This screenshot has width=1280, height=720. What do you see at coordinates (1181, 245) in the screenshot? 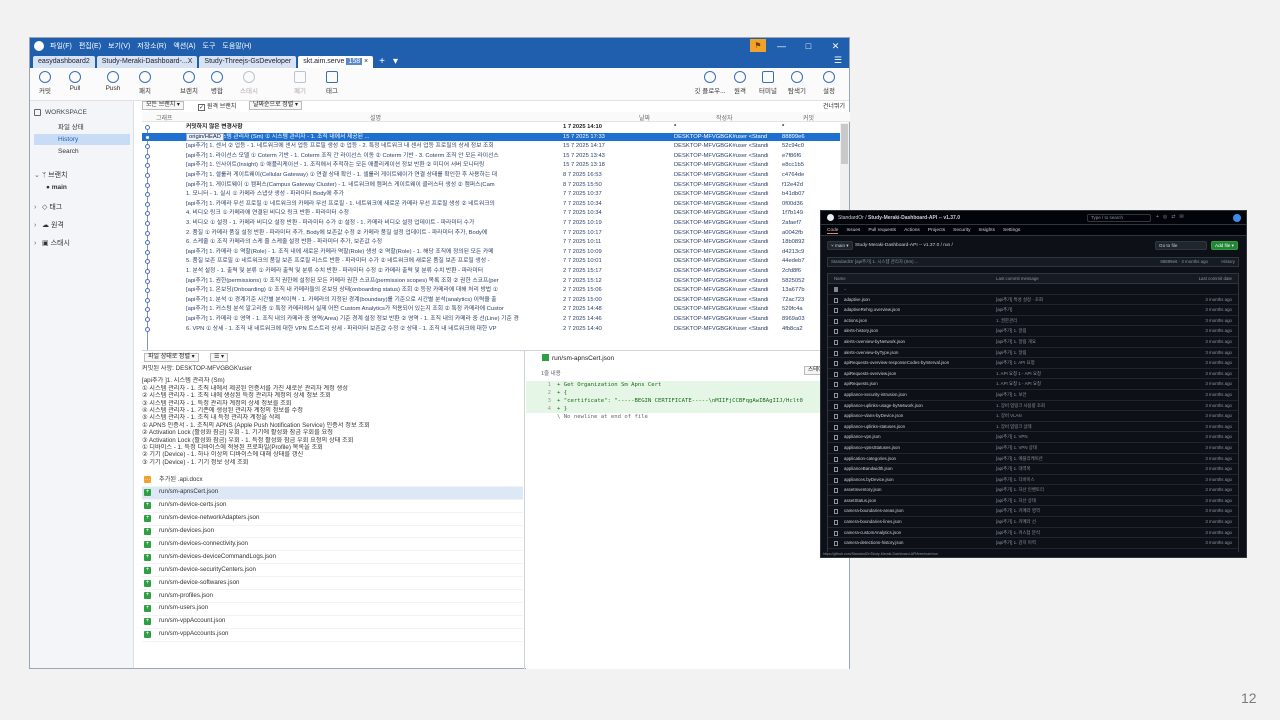
I see `go-to-file-input: Go to file` at bounding box center [1181, 245].